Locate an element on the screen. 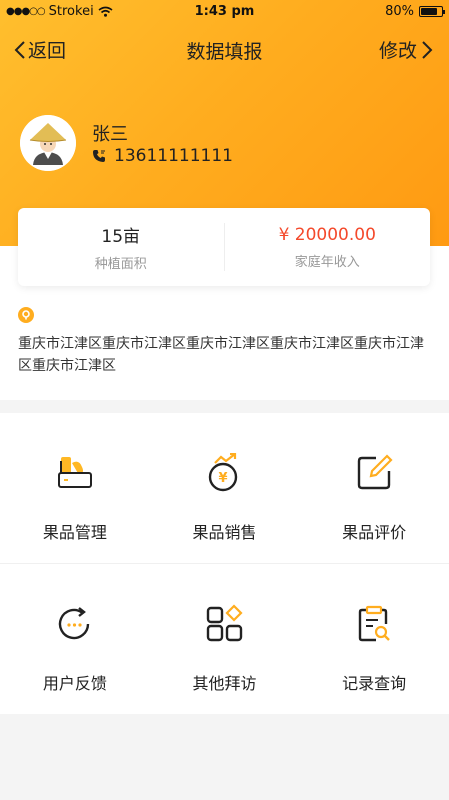 The image size is (449, 800). chevron-right-icon is located at coordinates (427, 49).